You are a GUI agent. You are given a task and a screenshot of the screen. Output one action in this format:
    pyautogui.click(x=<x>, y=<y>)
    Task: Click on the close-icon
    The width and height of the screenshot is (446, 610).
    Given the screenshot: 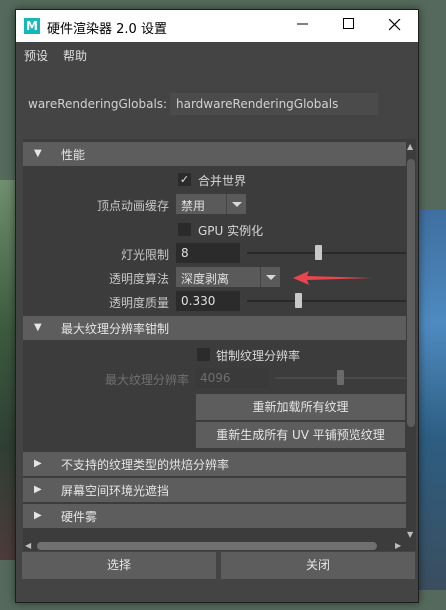 What is the action you would take?
    pyautogui.click(x=394, y=24)
    